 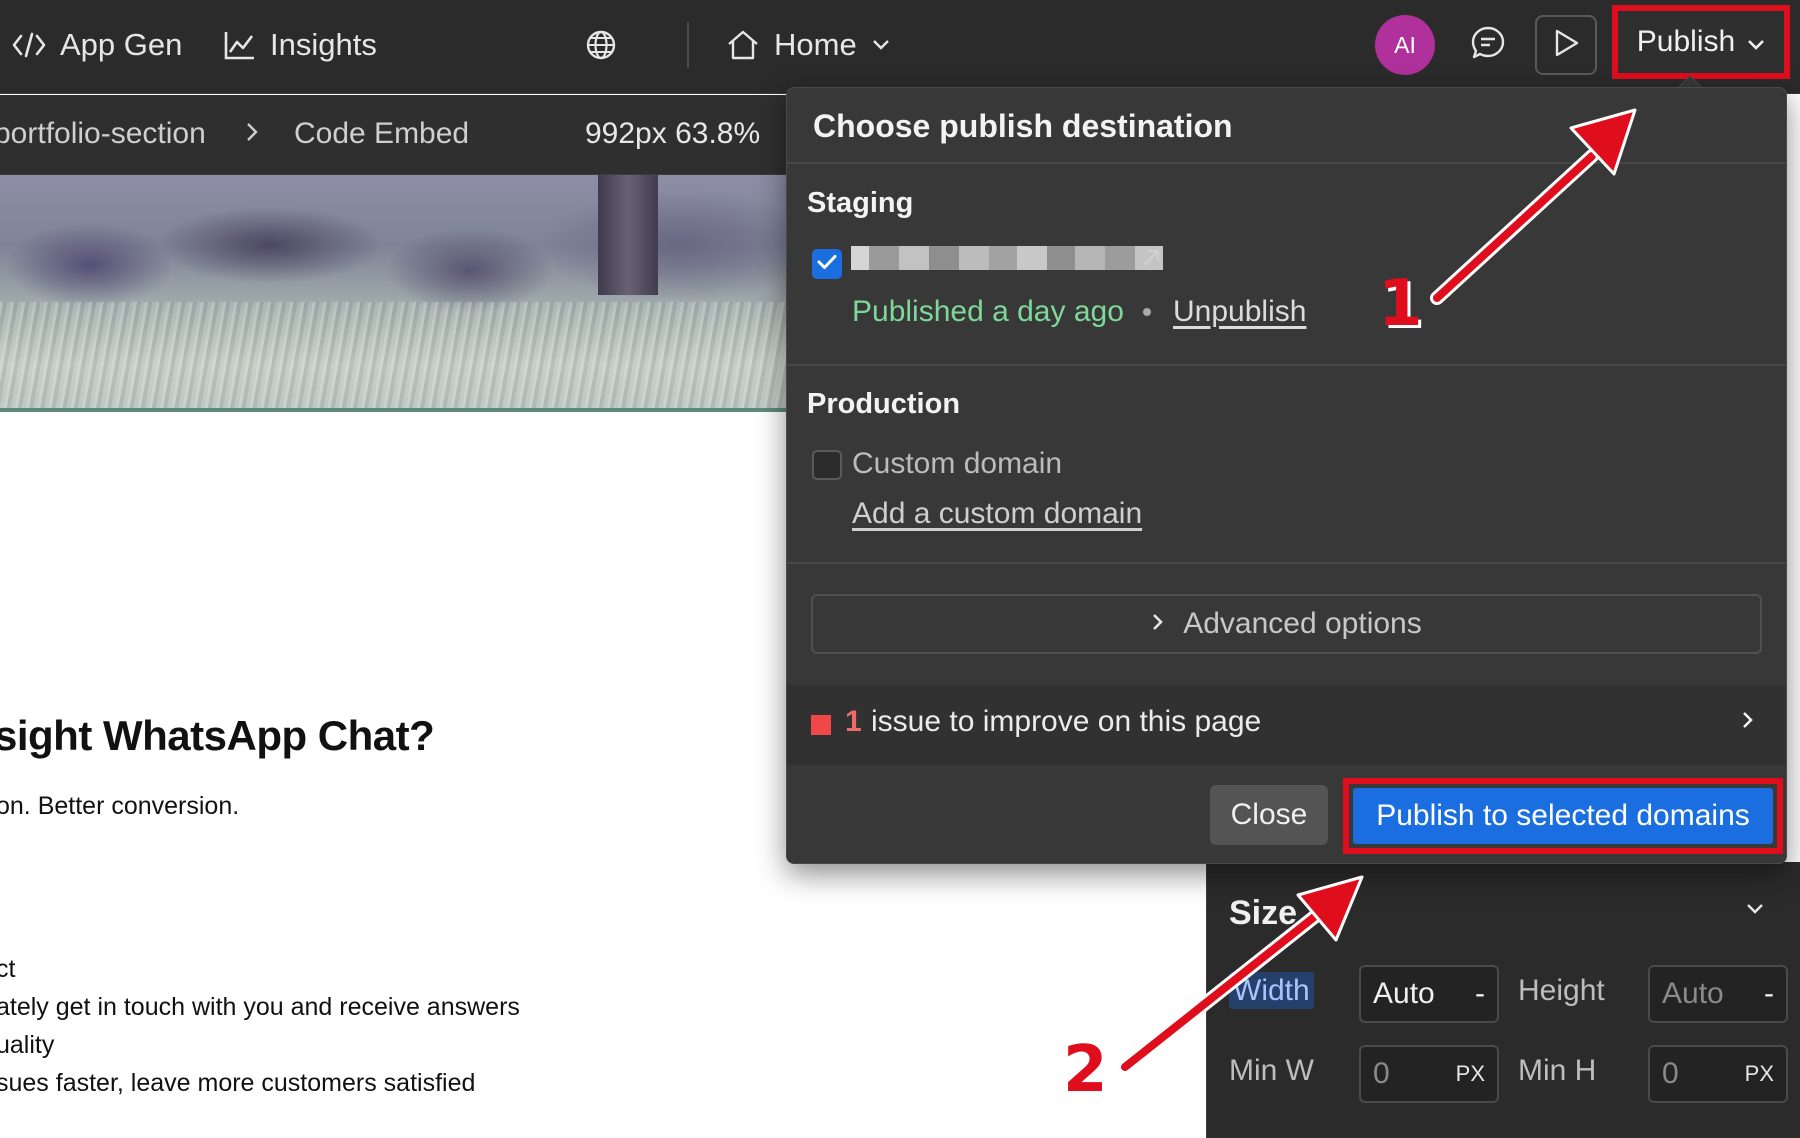 I want to click on publish-selected-highlight: Publish to selected domains, so click(x=1563, y=816).